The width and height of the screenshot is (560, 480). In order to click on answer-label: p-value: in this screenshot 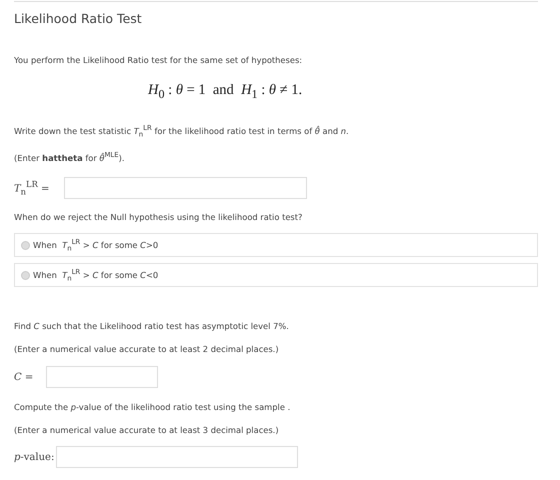, I will do `click(34, 457)`.